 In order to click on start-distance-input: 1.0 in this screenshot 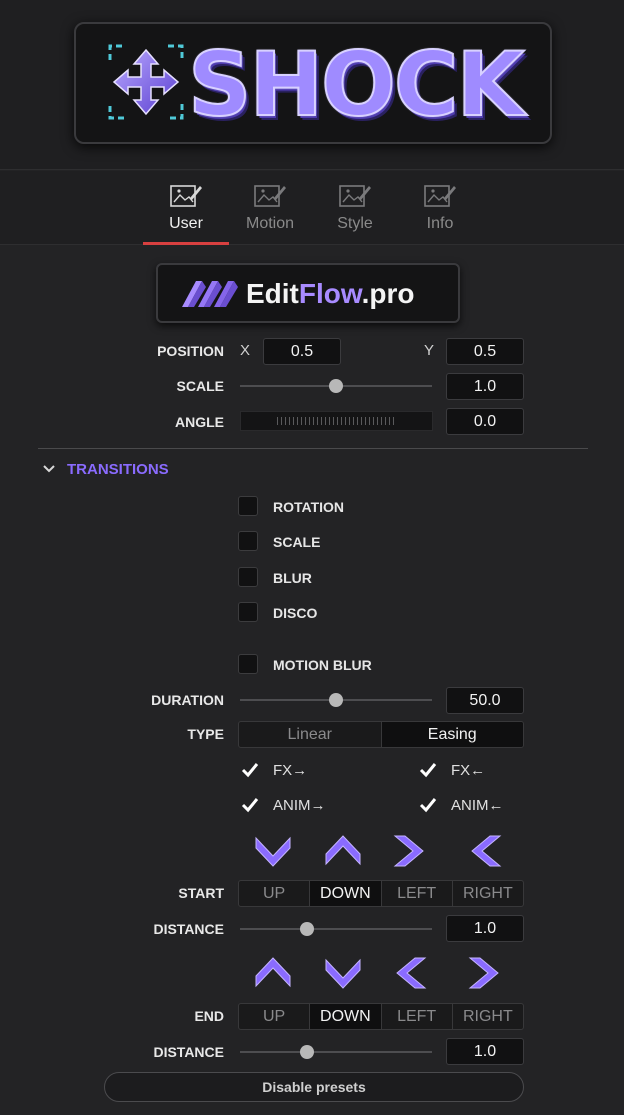, I will do `click(485, 928)`.